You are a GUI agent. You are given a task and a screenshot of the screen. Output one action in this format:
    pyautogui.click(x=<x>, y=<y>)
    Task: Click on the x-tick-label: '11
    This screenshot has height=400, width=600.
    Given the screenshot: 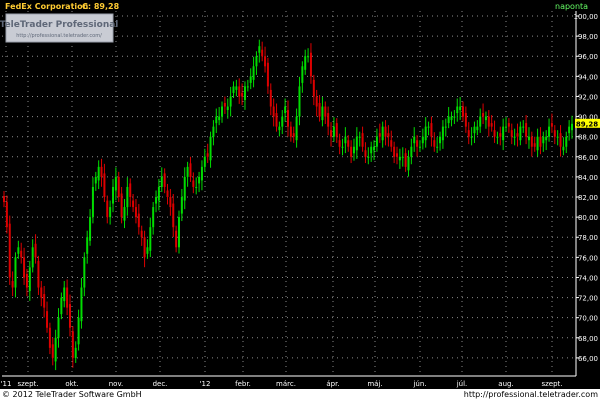 What is the action you would take?
    pyautogui.click(x=6, y=384)
    